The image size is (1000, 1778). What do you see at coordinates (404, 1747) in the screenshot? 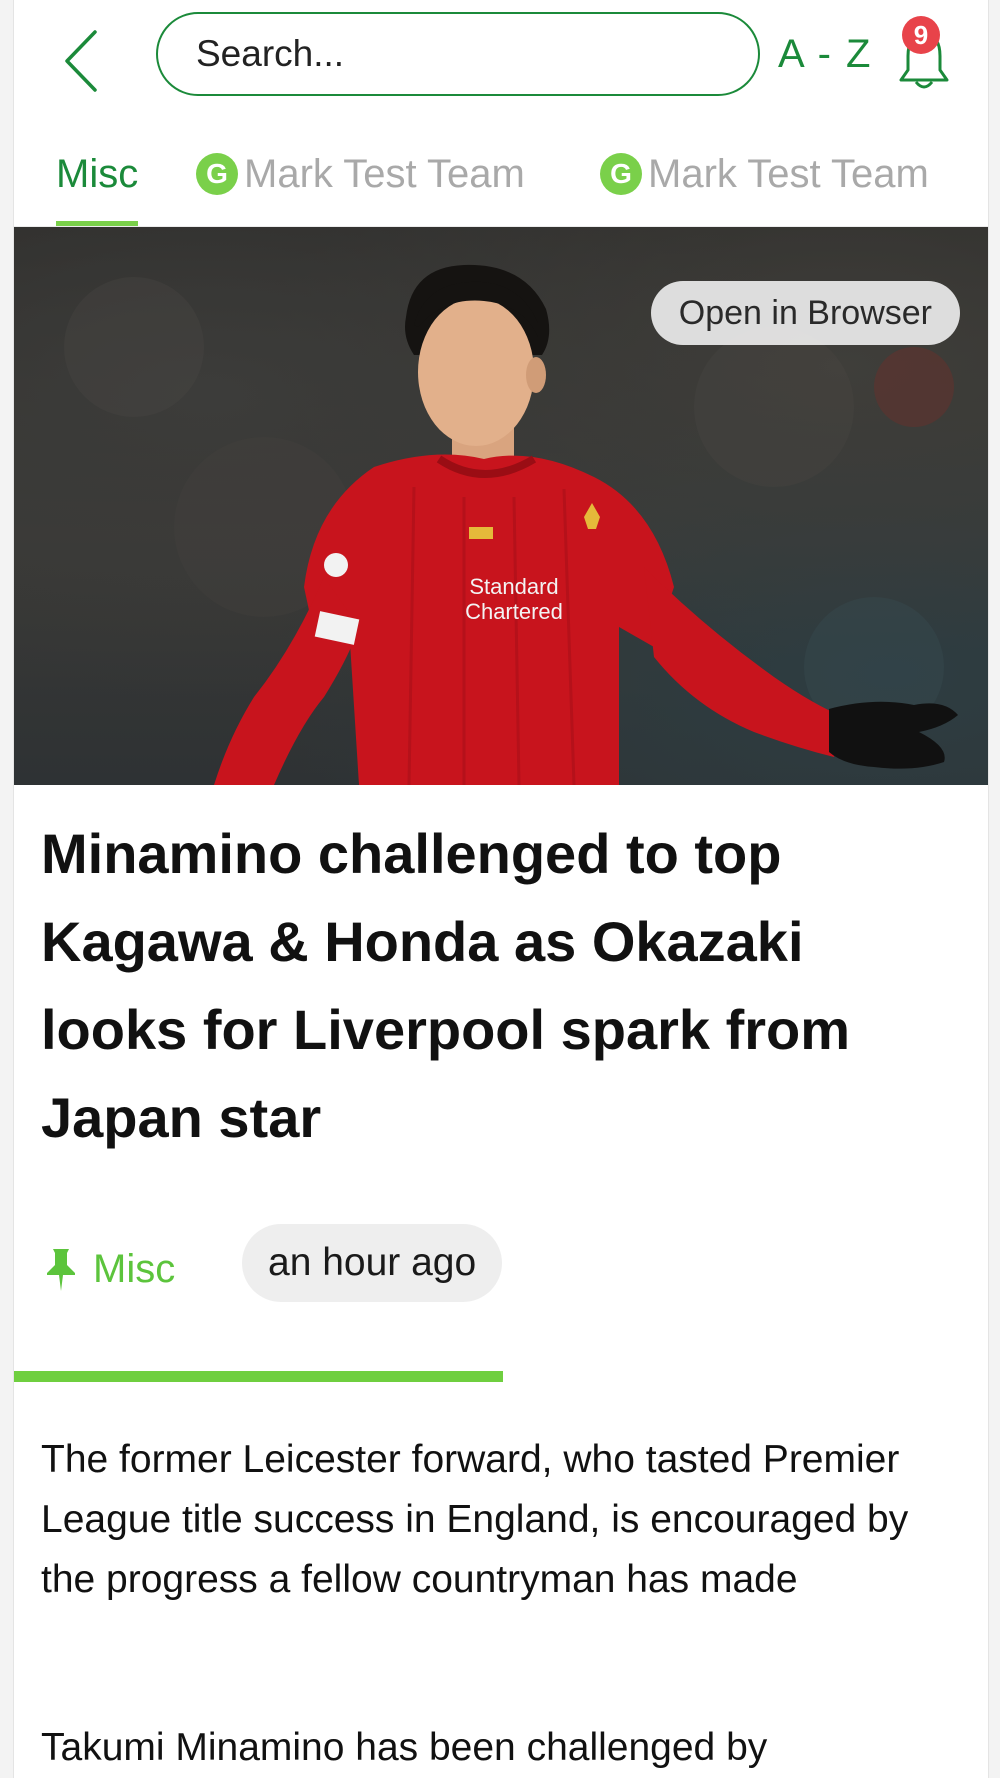
I see `article-paragraph: Takumi Minamino has been challenged by` at bounding box center [404, 1747].